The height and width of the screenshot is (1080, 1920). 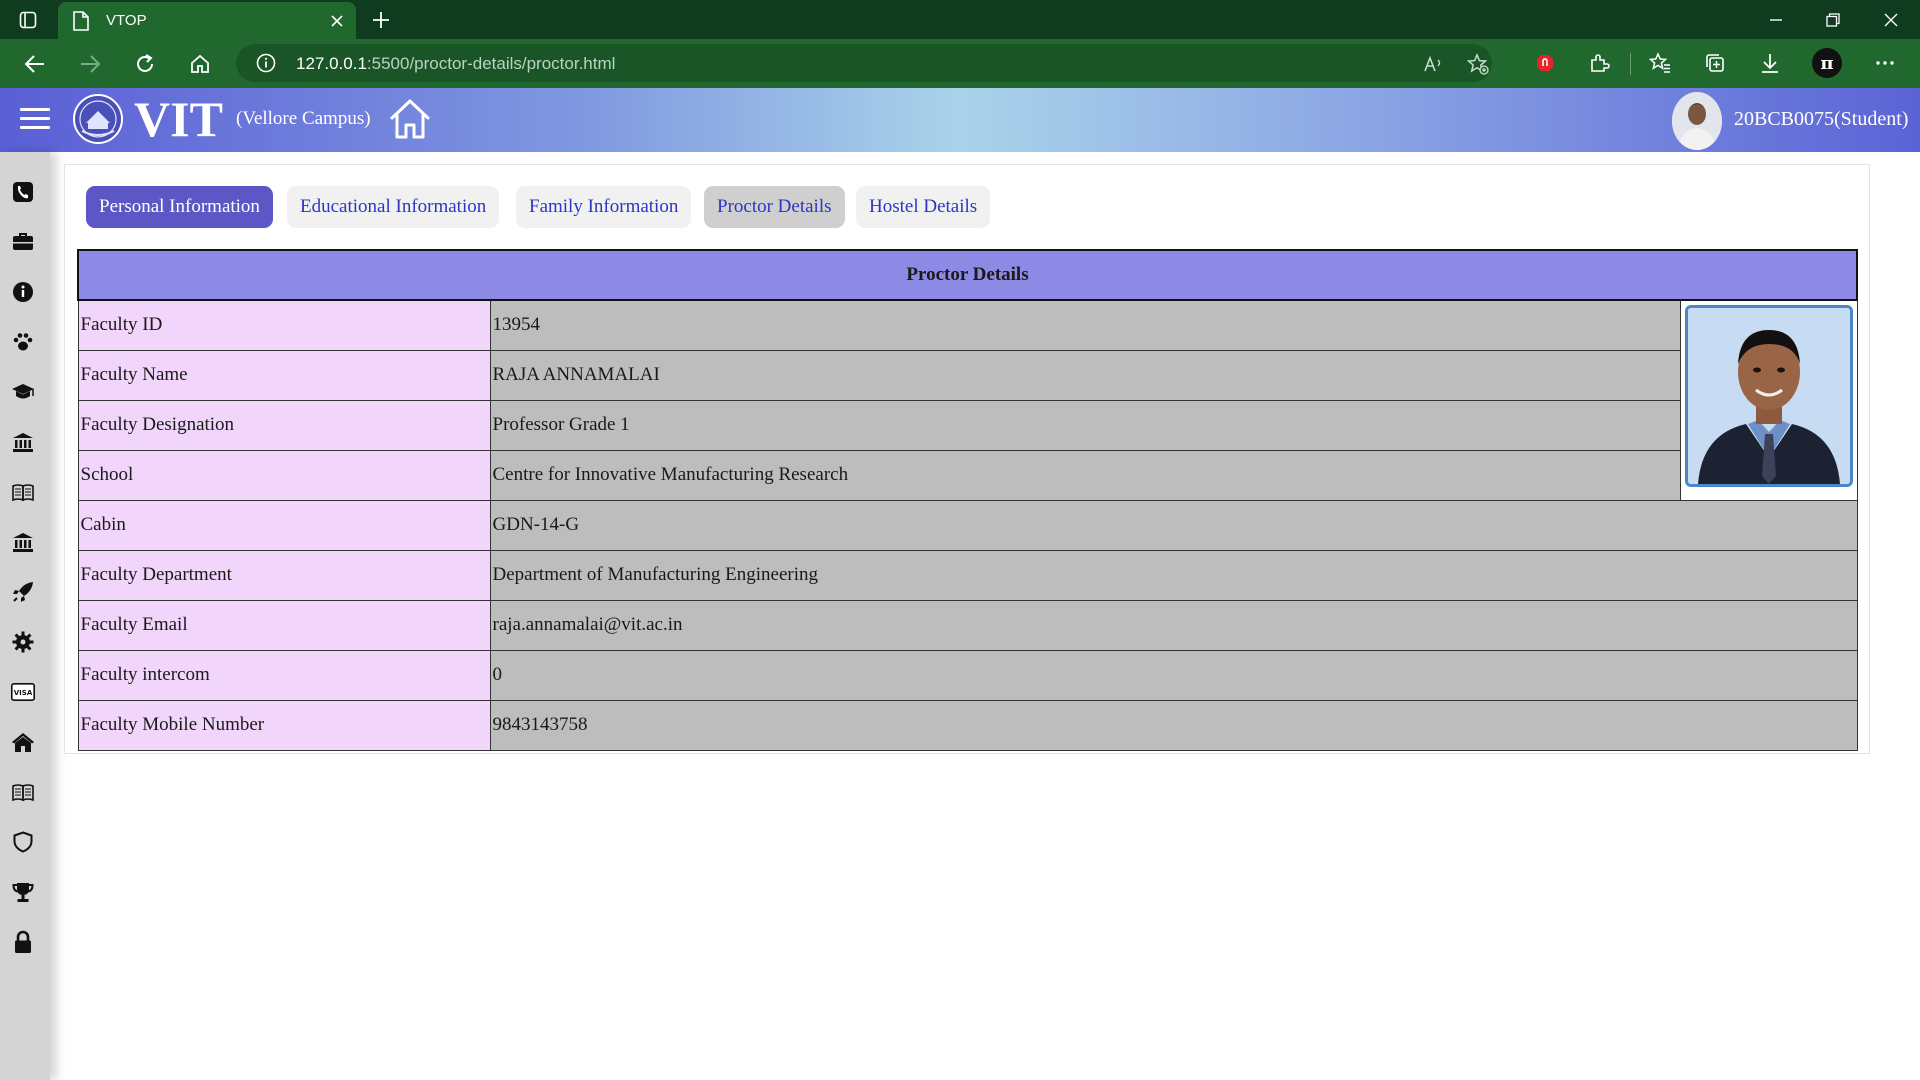 What do you see at coordinates (1173, 675) in the screenshot?
I see `faculty-intercom-value: 0` at bounding box center [1173, 675].